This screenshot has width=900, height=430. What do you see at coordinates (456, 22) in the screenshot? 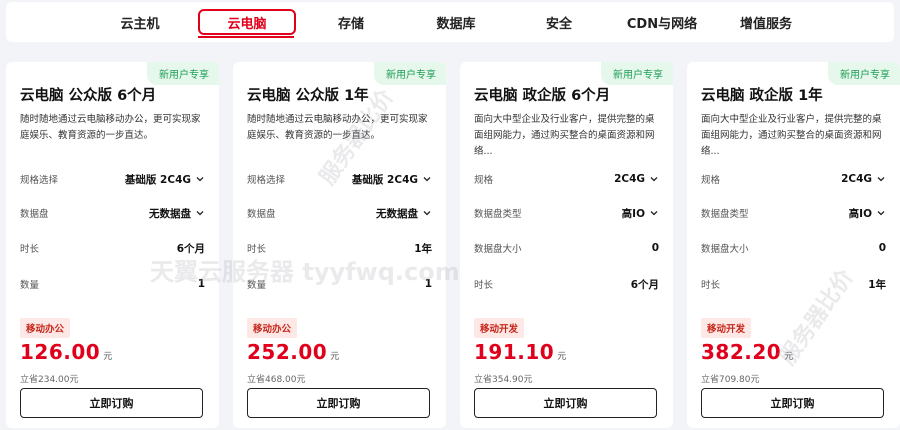
I see `tab-database: 数据库` at bounding box center [456, 22].